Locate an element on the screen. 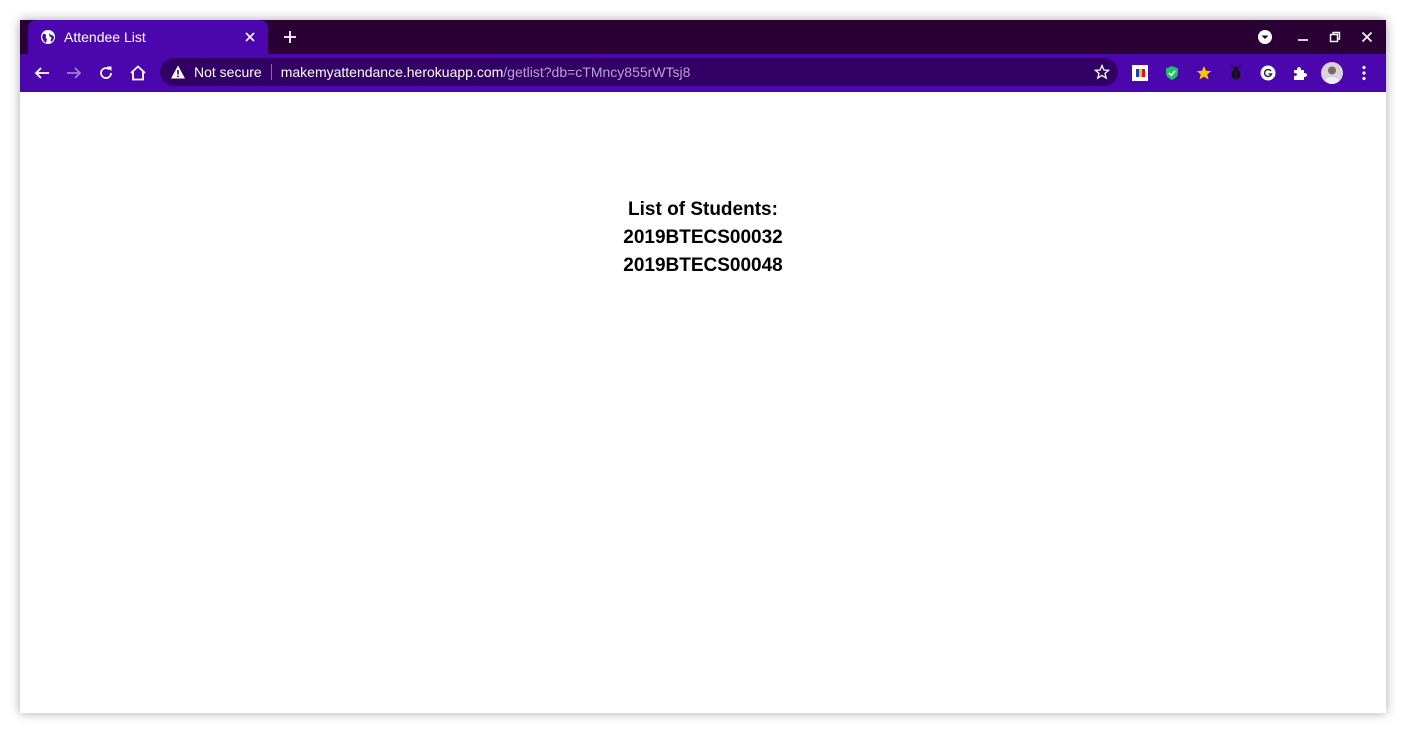  reload-button is located at coordinates (106, 73).